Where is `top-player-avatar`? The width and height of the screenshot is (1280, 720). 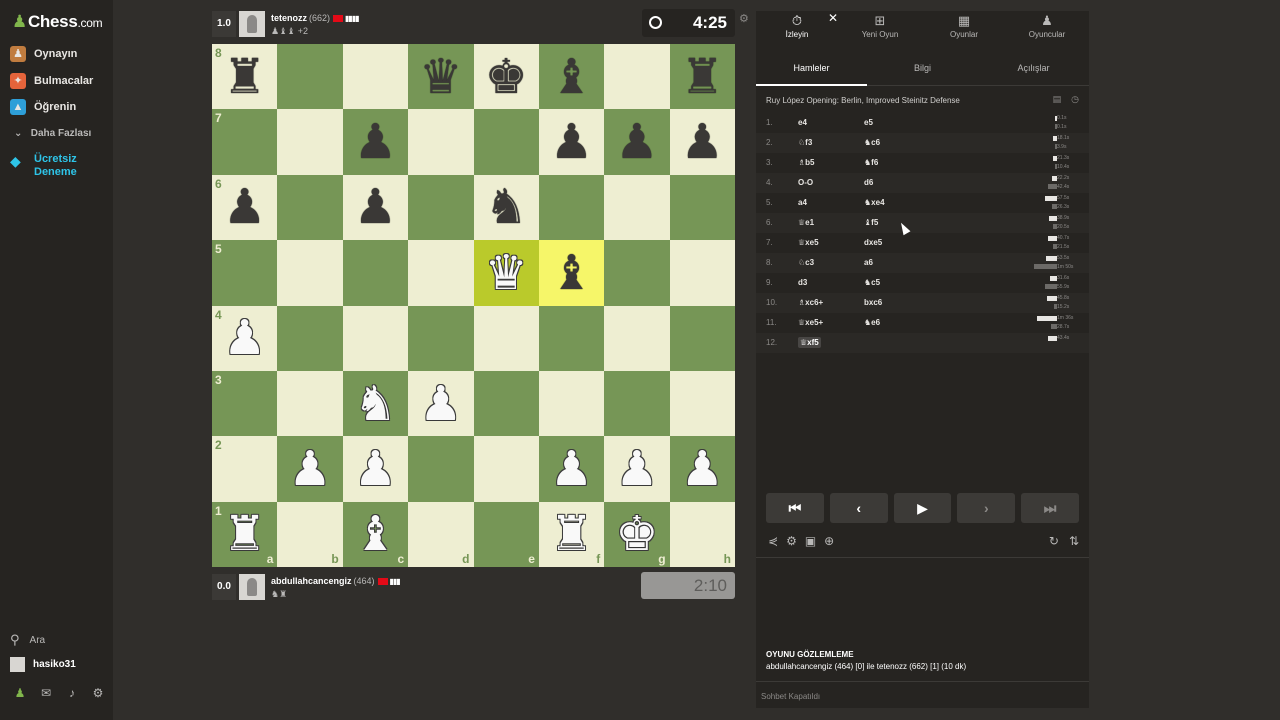
top-player-avatar is located at coordinates (252, 24).